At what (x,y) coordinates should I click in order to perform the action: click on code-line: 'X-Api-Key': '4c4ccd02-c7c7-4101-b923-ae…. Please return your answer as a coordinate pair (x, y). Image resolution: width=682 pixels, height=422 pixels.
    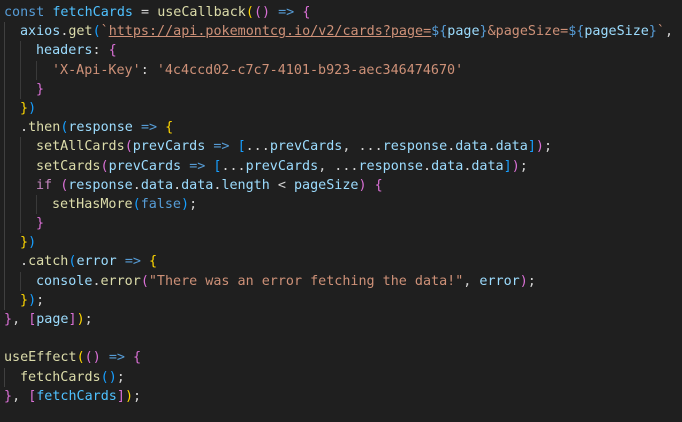
    Looking at the image, I should click on (341, 70).